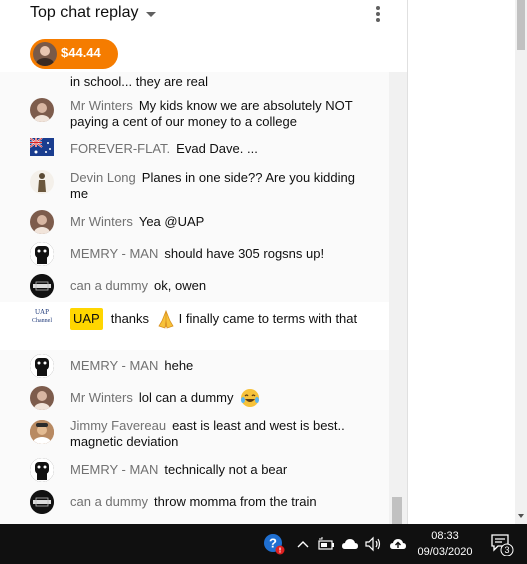 The image size is (527, 564). I want to click on chat-header: Top chat replay $44.44, so click(203, 36).